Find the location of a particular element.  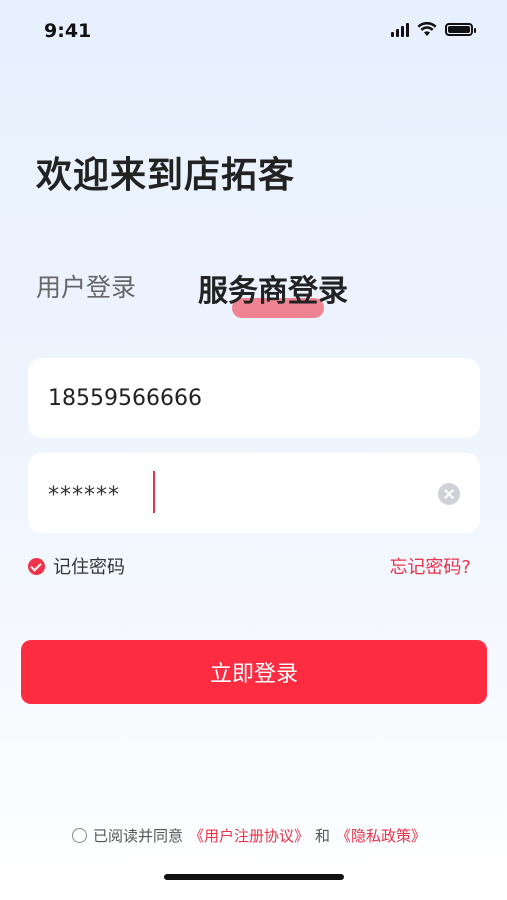

remember-password-label: 记住密码 is located at coordinates (89, 567).